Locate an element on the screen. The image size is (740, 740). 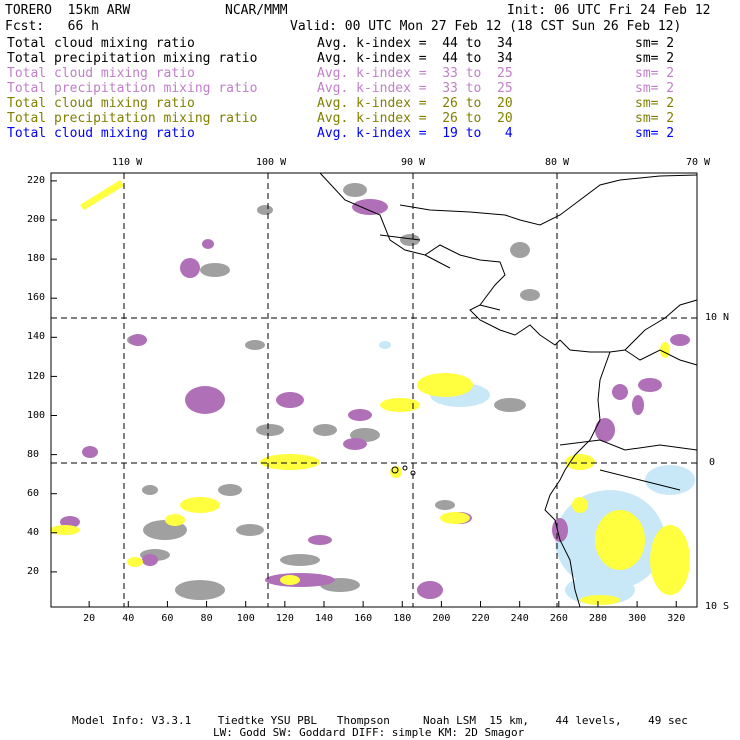
bottom-axis-label: 20 is located at coordinates (89, 618).